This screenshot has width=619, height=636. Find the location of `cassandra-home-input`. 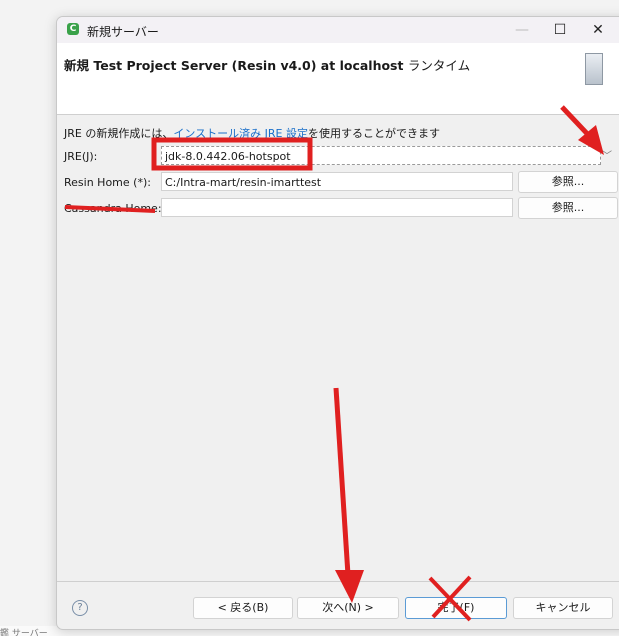

cassandra-home-input is located at coordinates (337, 207).